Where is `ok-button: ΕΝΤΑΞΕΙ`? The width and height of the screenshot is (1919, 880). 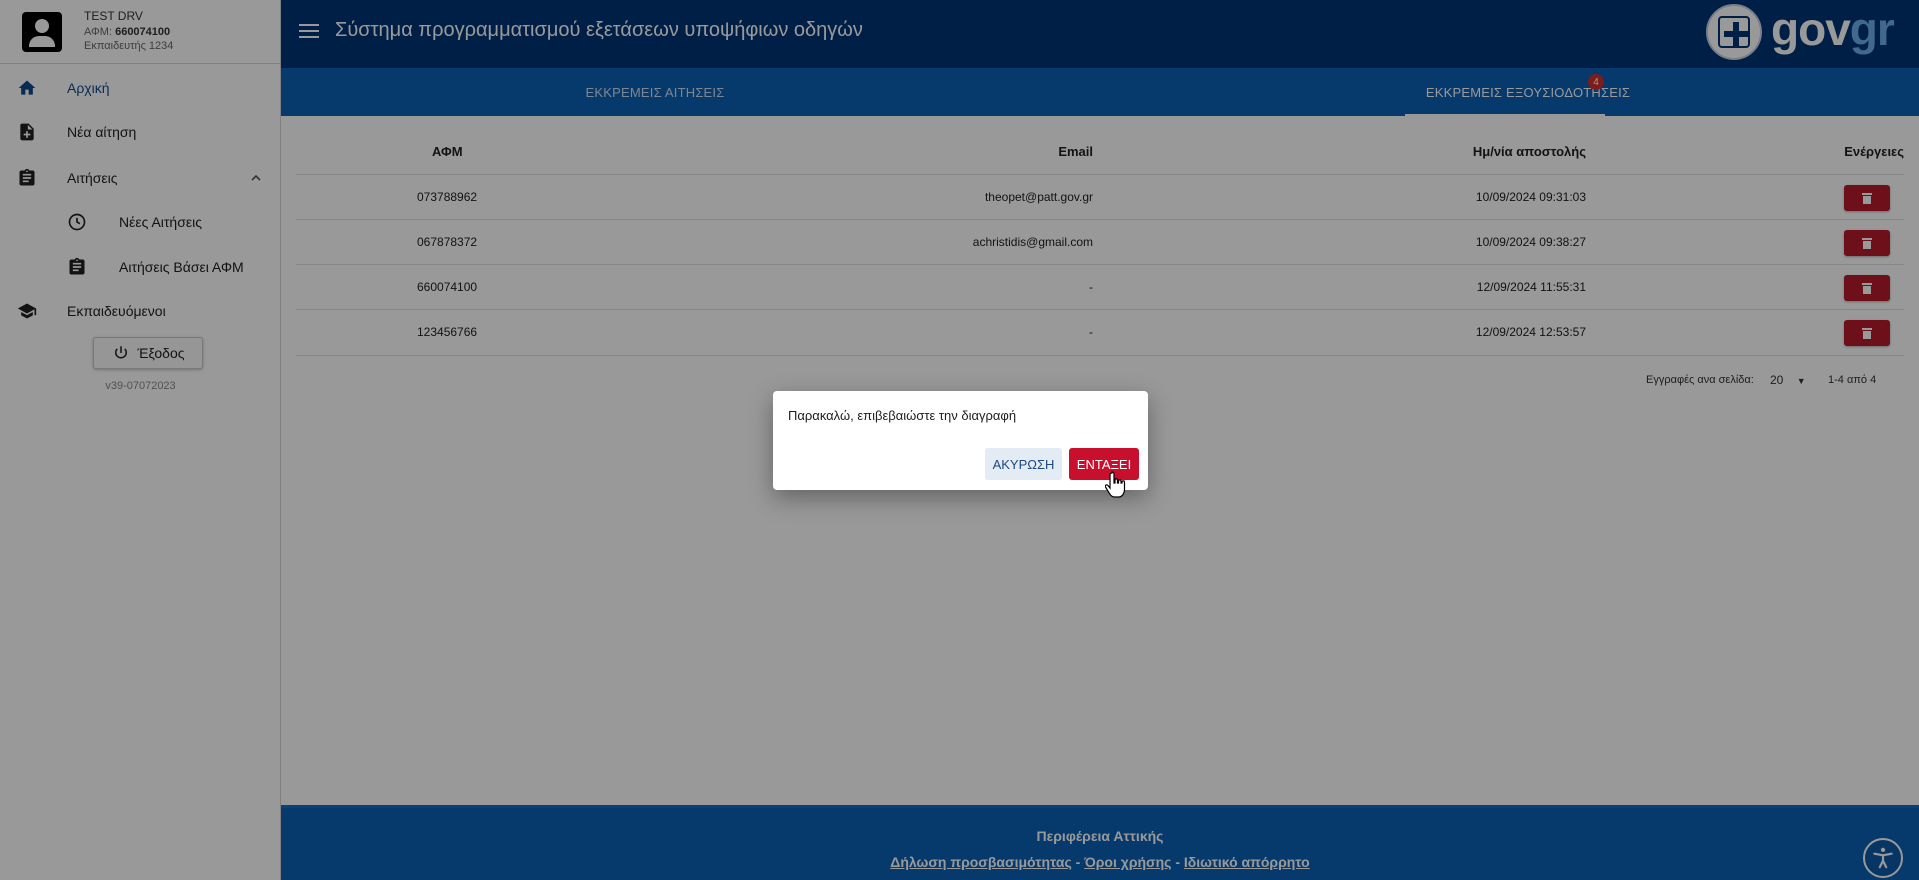
ok-button: ΕΝΤΑΞΕΙ is located at coordinates (1104, 464).